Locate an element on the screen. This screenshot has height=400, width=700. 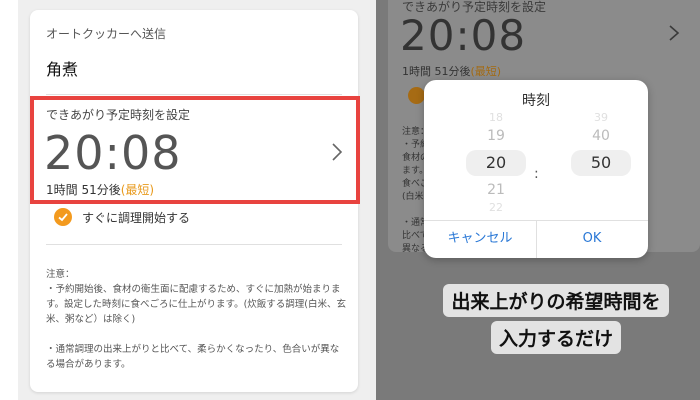
minute-option: 40 is located at coordinates (601, 136).